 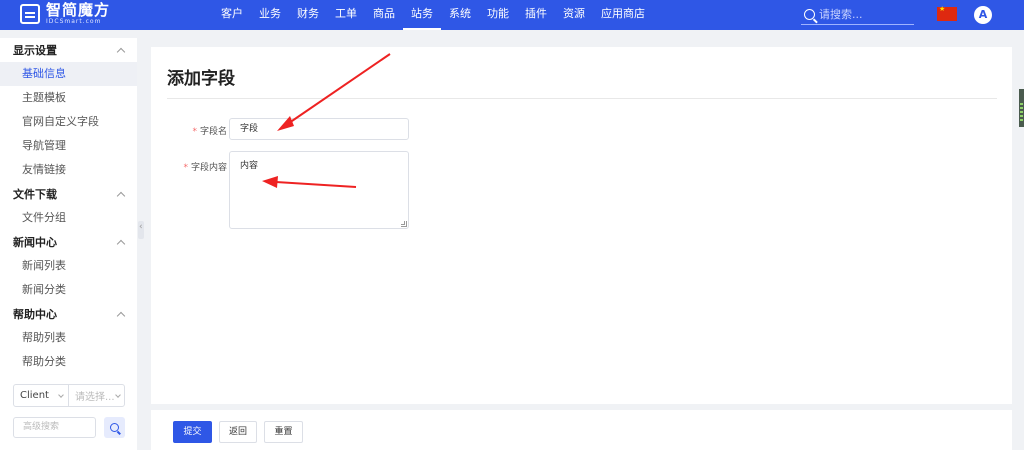 I want to click on sidebar-search-area: Client 请选择... 高级搜索, so click(x=69, y=411).